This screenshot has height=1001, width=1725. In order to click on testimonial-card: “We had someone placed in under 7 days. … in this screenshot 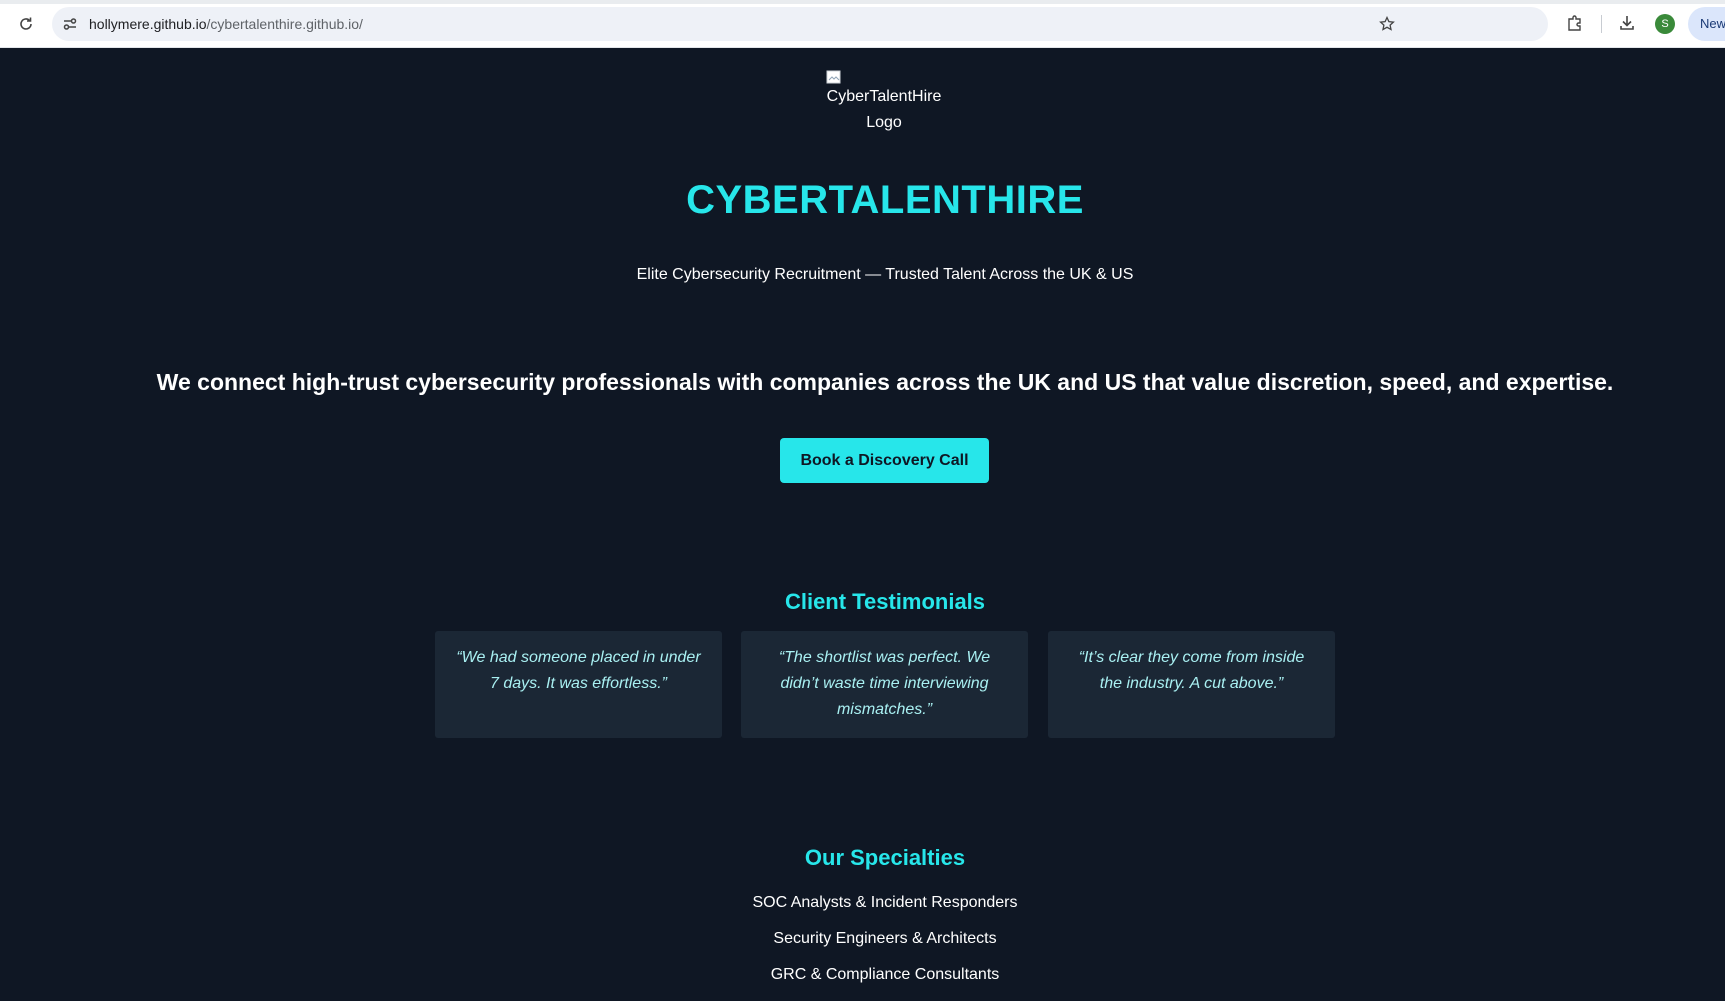, I will do `click(578, 684)`.